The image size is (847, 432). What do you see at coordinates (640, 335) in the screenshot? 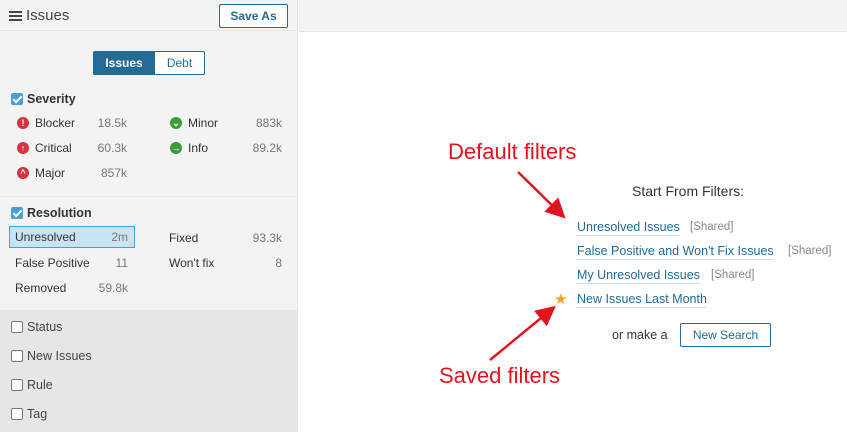
I see `or-make-text: or make a` at bounding box center [640, 335].